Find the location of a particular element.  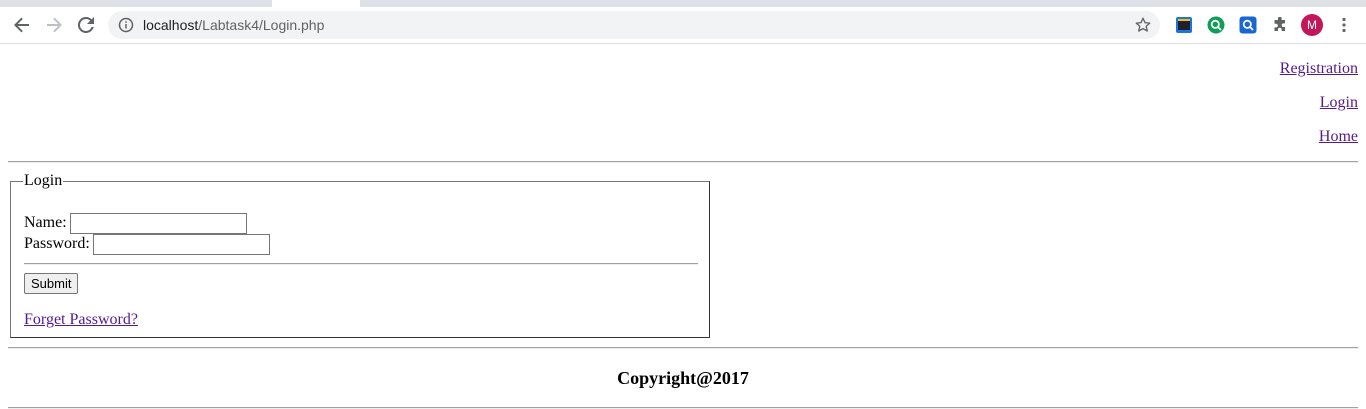

forget-password-link: Forget Password? is located at coordinates (81, 320).